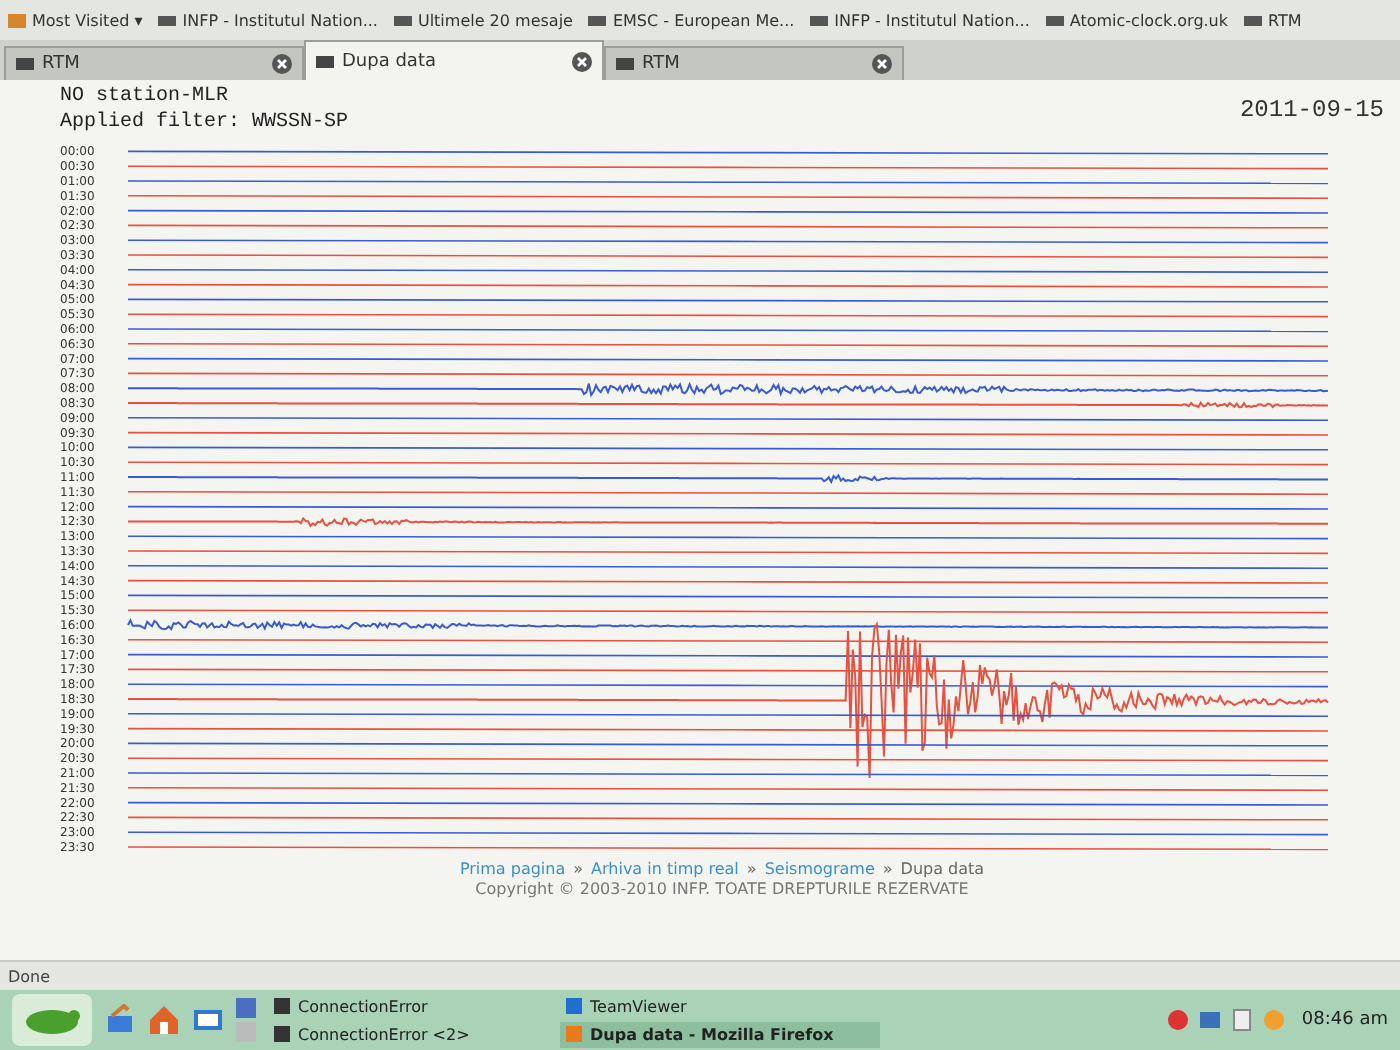  Describe the element at coordinates (204, 123) in the screenshot. I see `filter-text: Applied filter: WWSSN-SP` at that location.